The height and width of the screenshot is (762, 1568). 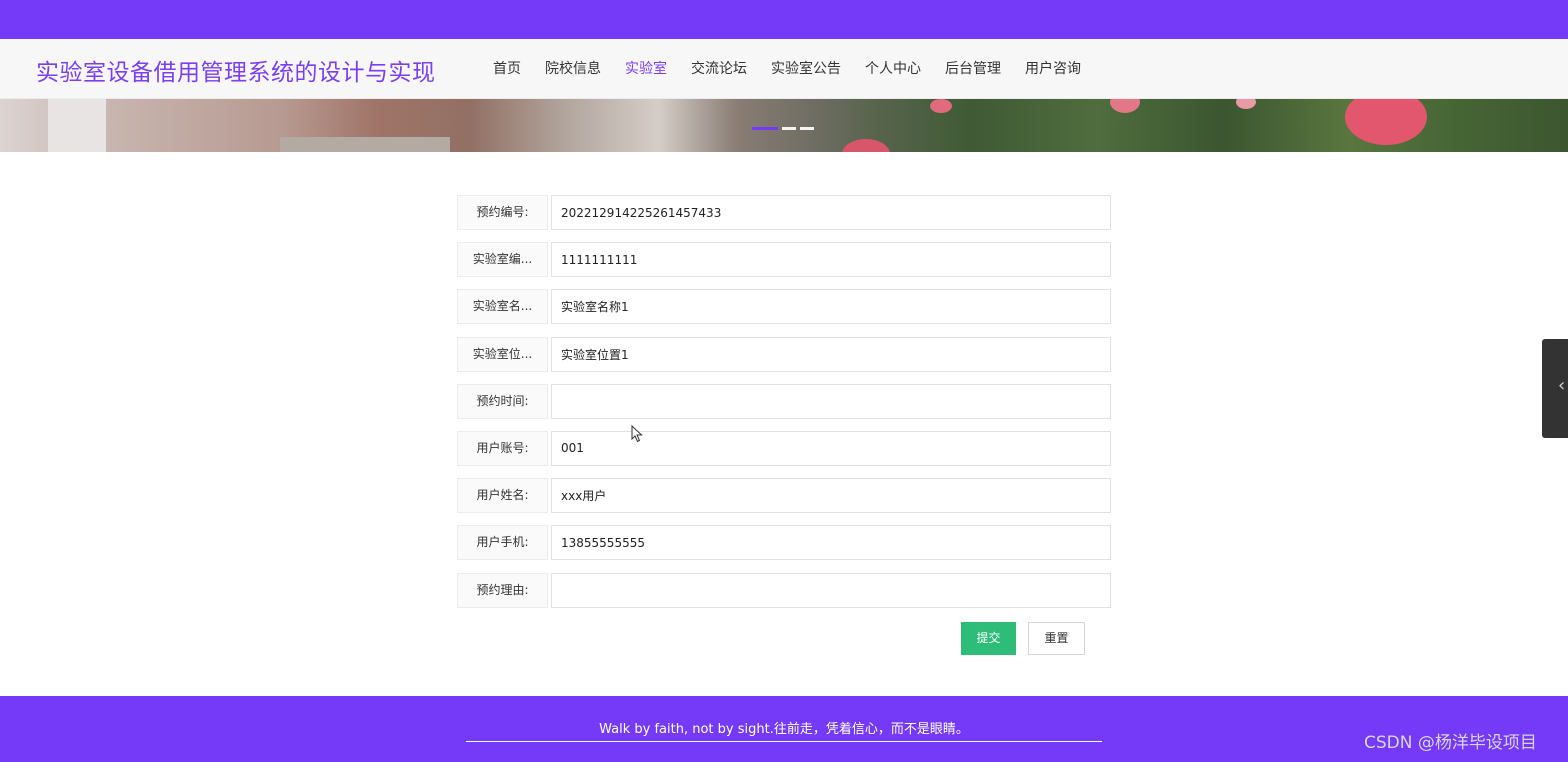 I want to click on chevron-left-icon: ‹, so click(x=1562, y=385).